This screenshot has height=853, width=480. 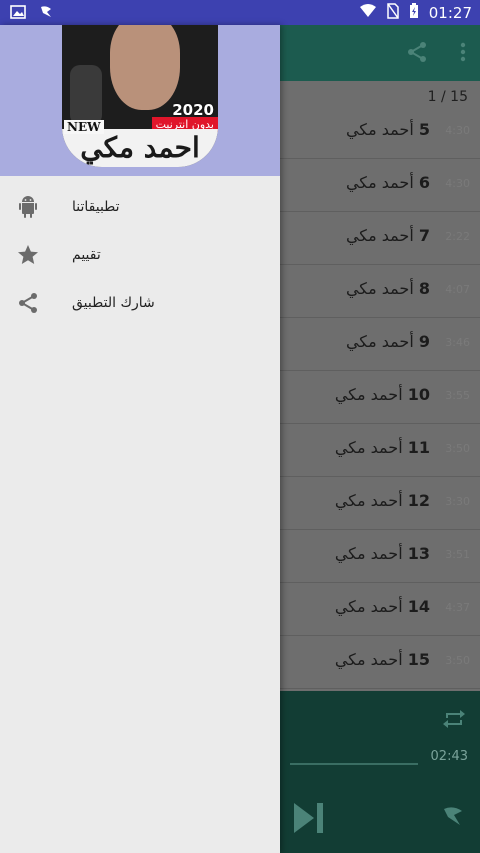 What do you see at coordinates (447, 97) in the screenshot?
I see `page-indicator: 1 / 15` at bounding box center [447, 97].